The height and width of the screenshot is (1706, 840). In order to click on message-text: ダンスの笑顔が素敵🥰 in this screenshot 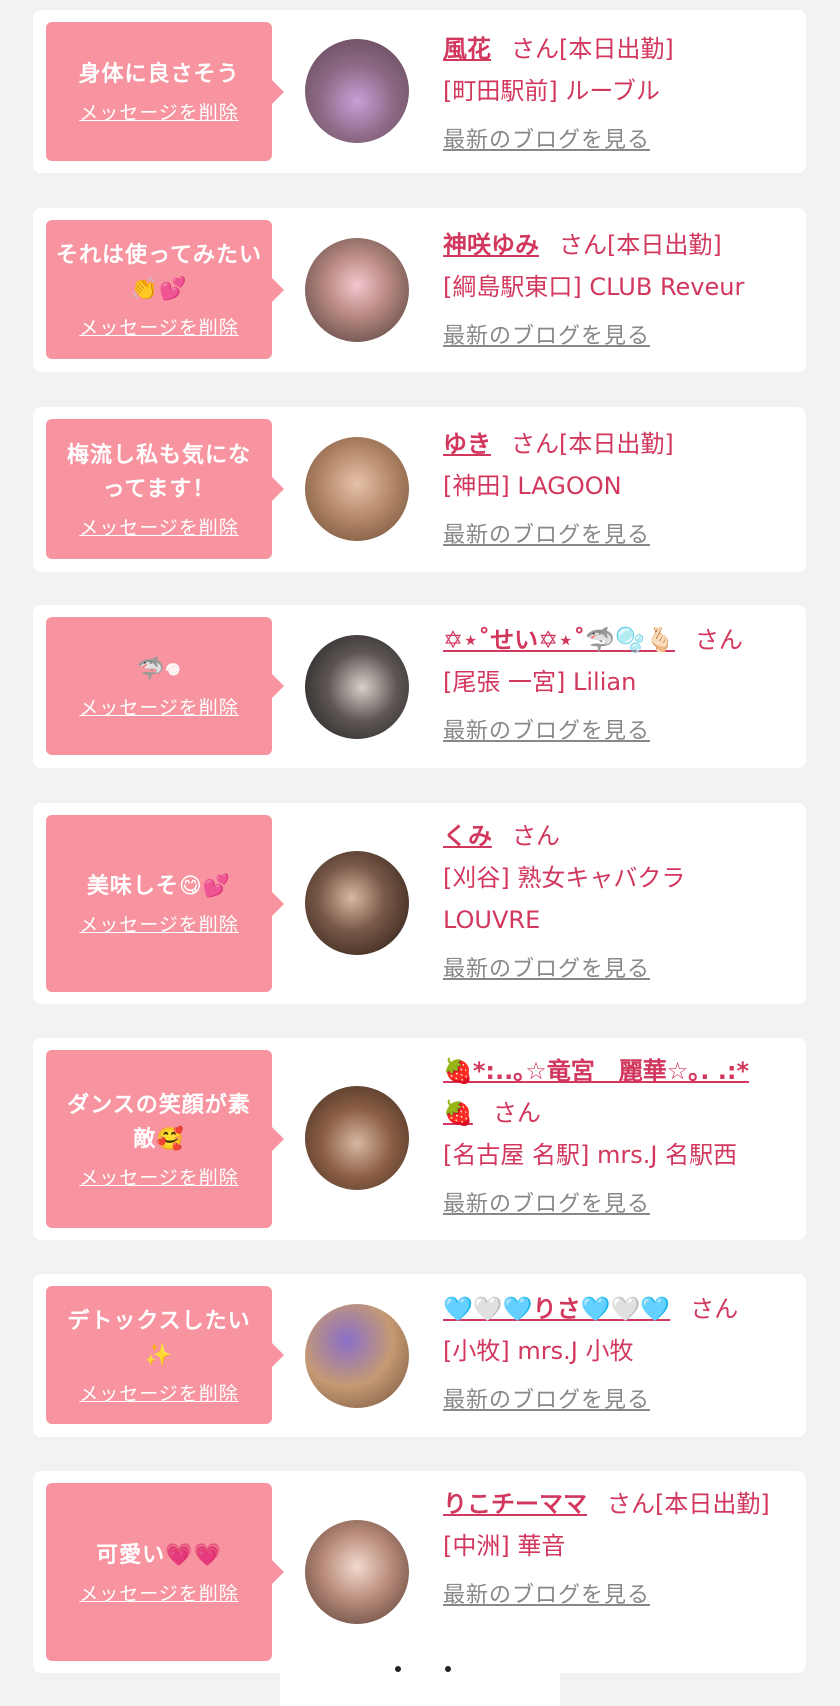, I will do `click(159, 1122)`.